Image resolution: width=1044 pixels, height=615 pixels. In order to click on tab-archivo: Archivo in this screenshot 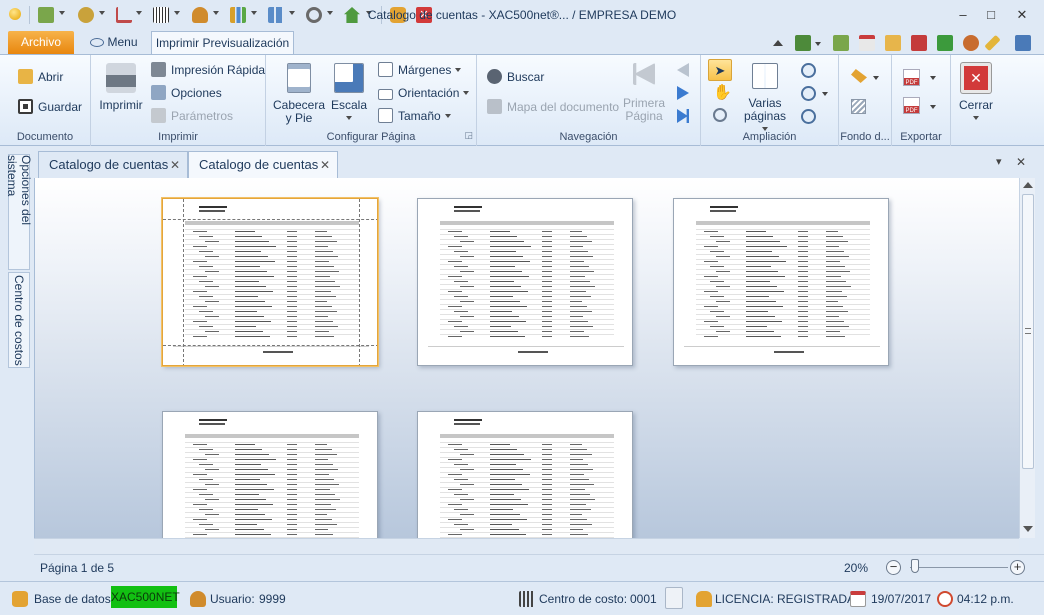, I will do `click(41, 42)`.